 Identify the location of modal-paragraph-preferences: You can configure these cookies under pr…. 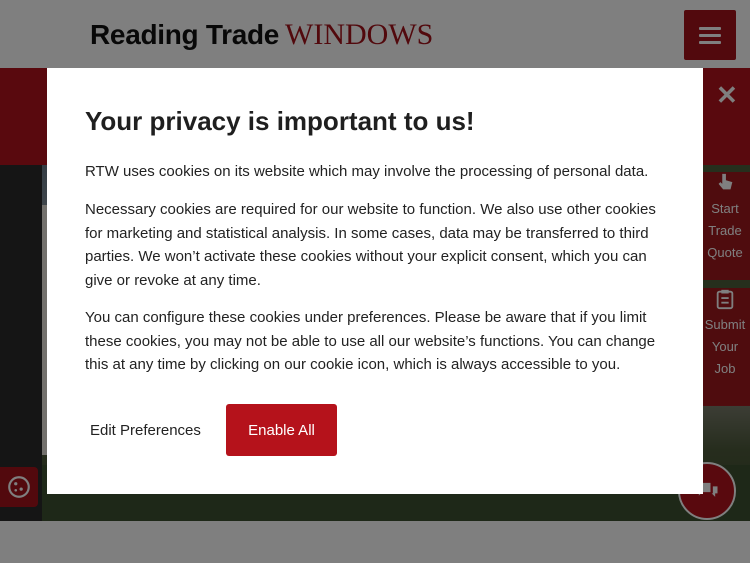
(370, 341).